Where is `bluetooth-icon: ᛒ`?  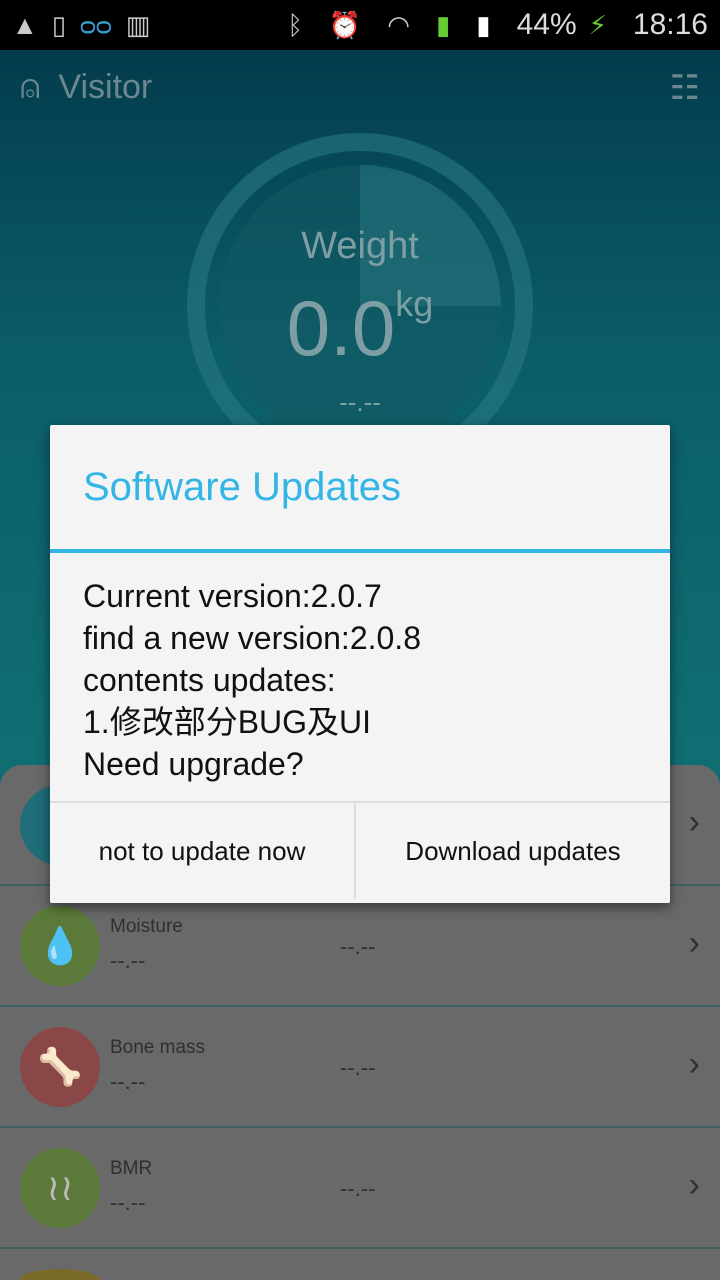 bluetooth-icon: ᛒ is located at coordinates (295, 24).